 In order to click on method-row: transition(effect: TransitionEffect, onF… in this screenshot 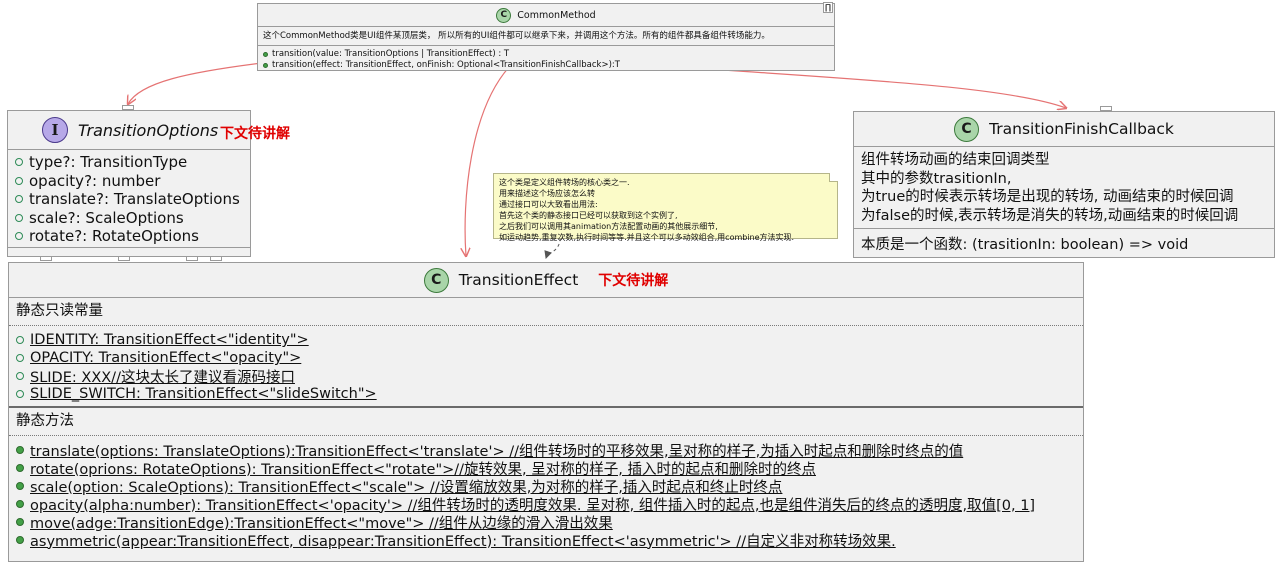, I will do `click(546, 65)`.